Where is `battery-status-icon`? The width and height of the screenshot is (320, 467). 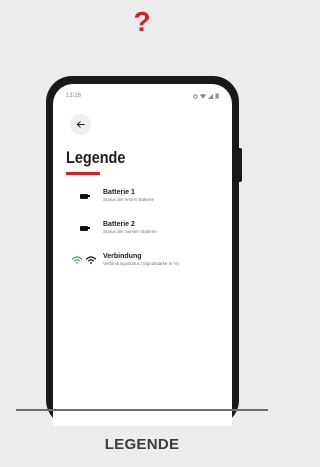
battery-status-icon is located at coordinates (217, 96).